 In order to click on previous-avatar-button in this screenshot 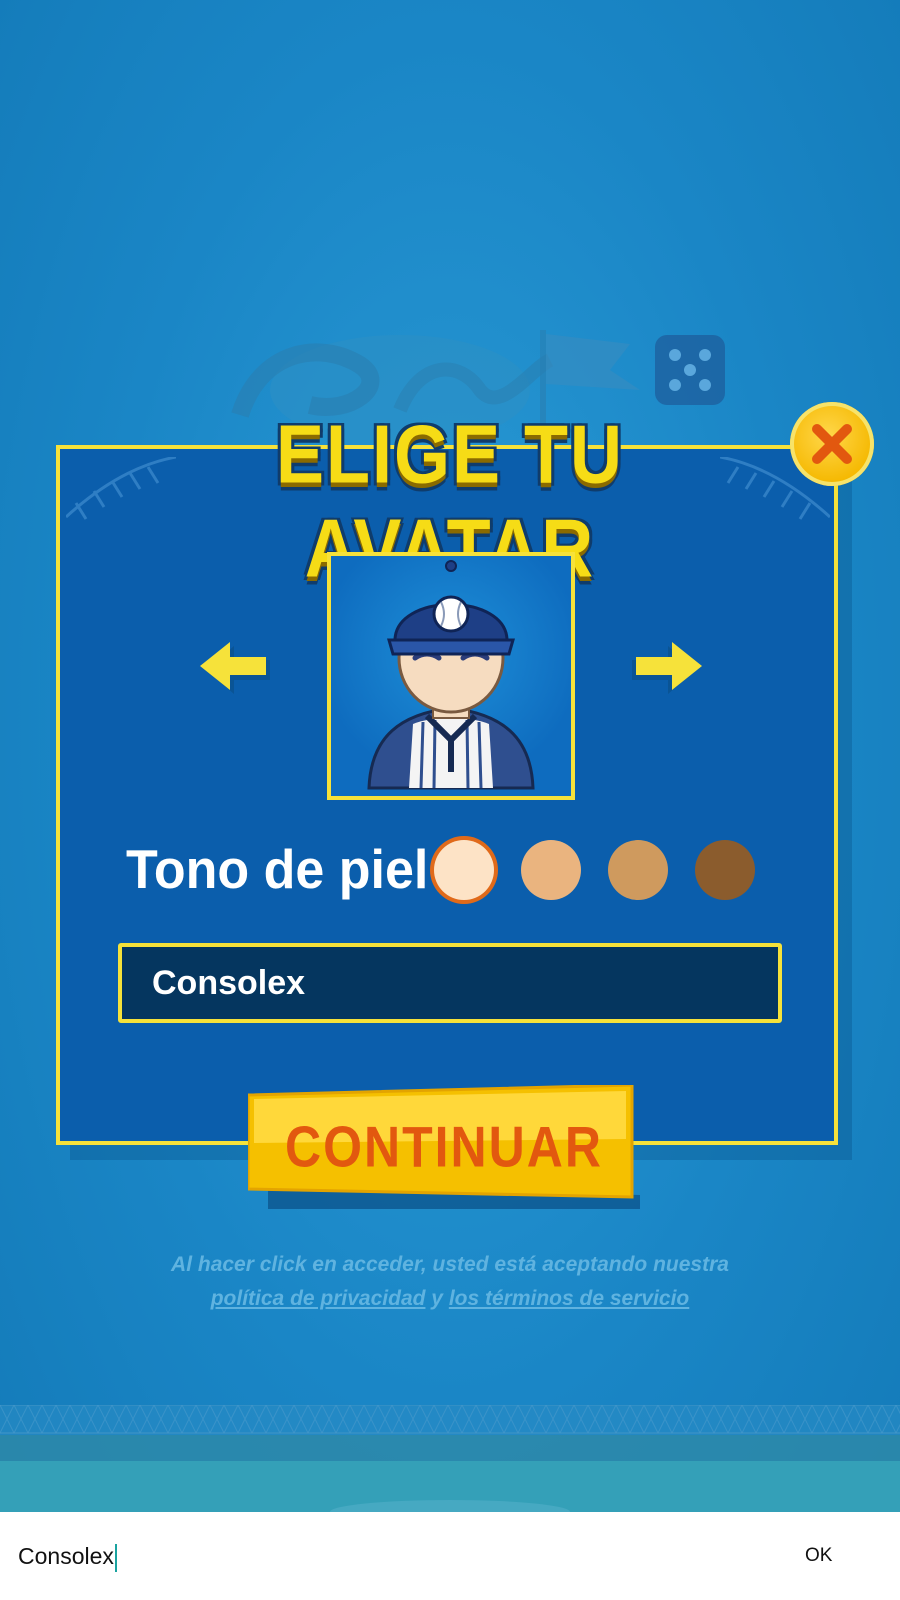, I will do `click(238, 669)`.